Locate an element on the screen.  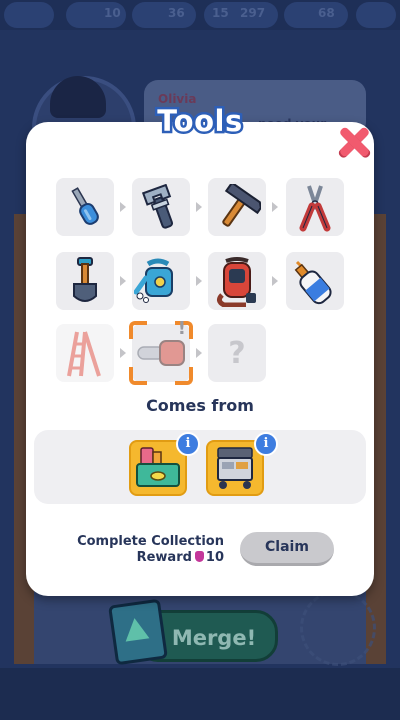
sources-panel is located at coordinates (200, 467).